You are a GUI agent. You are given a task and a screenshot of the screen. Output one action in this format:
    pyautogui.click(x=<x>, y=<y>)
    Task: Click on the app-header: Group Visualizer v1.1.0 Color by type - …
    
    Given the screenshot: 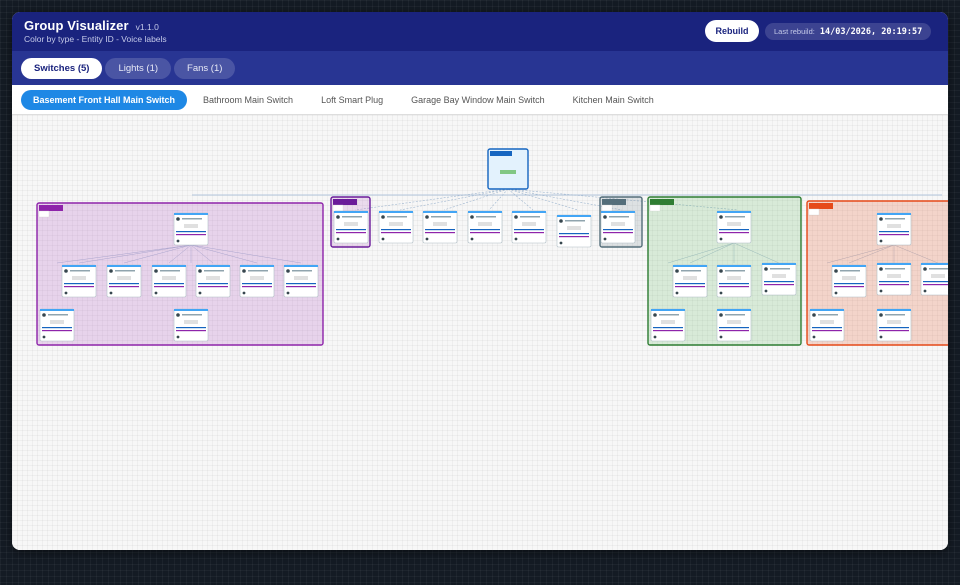 What is the action you would take?
    pyautogui.click(x=480, y=31)
    